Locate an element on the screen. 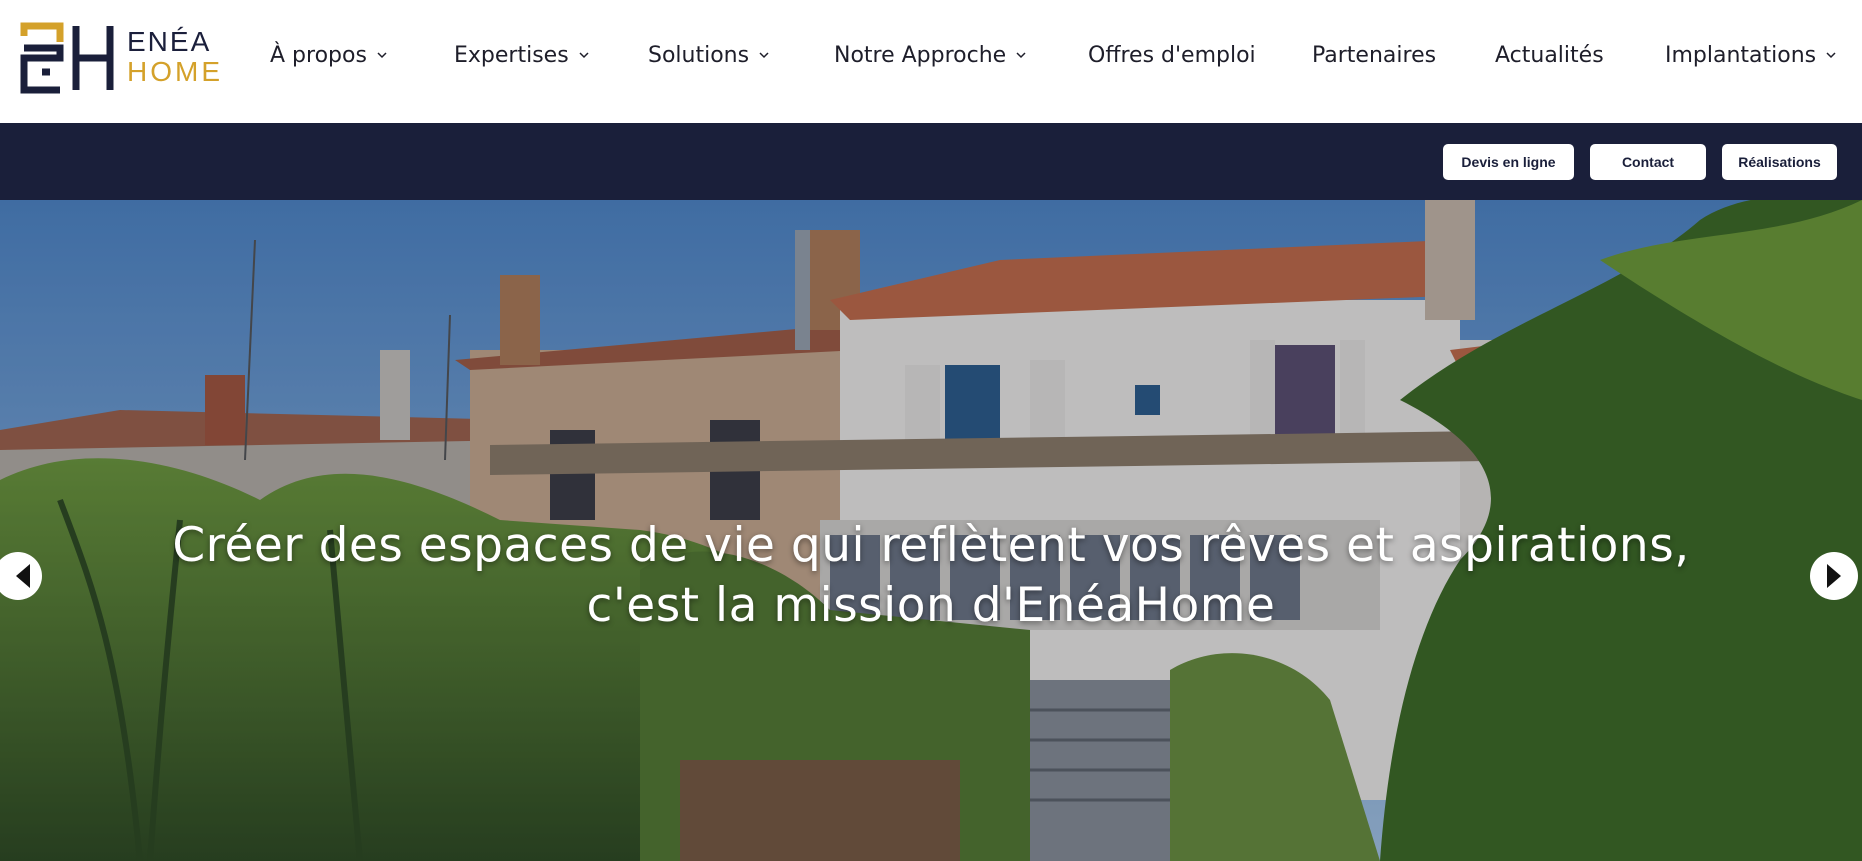  nav-item-offres-emploi: Offres d'emploi is located at coordinates (1172, 55).